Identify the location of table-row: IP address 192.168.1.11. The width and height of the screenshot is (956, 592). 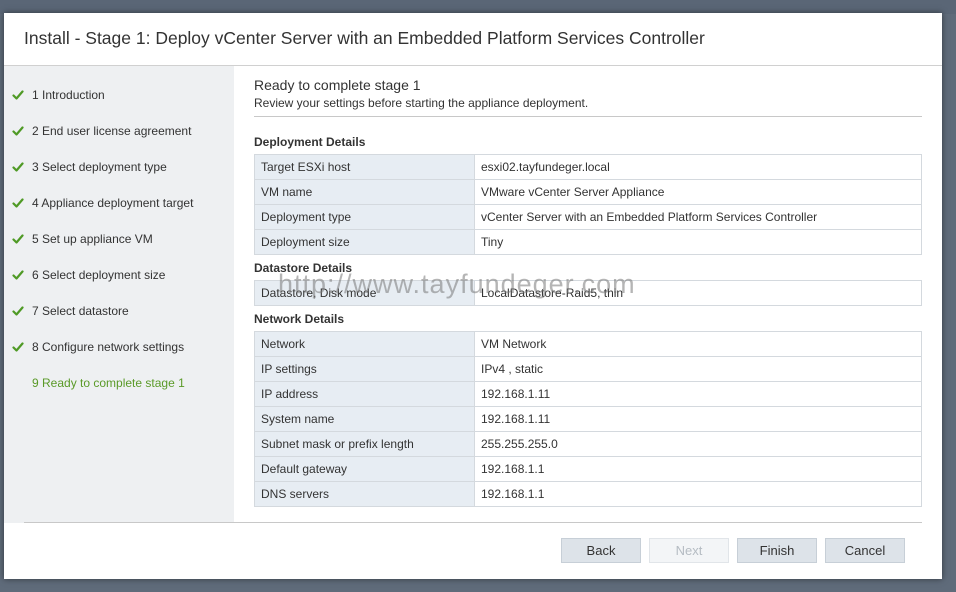
(588, 394).